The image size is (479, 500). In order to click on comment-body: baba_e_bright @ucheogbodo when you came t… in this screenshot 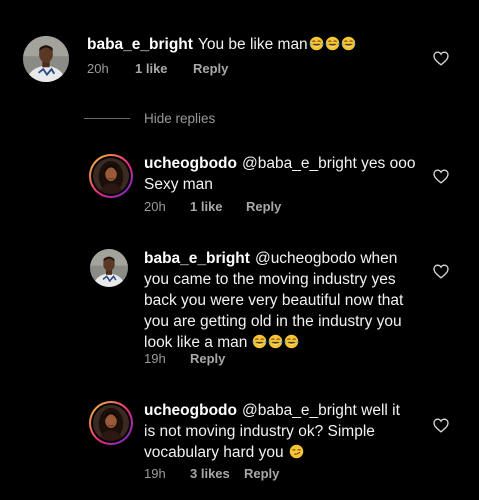, I will do `click(279, 300)`.